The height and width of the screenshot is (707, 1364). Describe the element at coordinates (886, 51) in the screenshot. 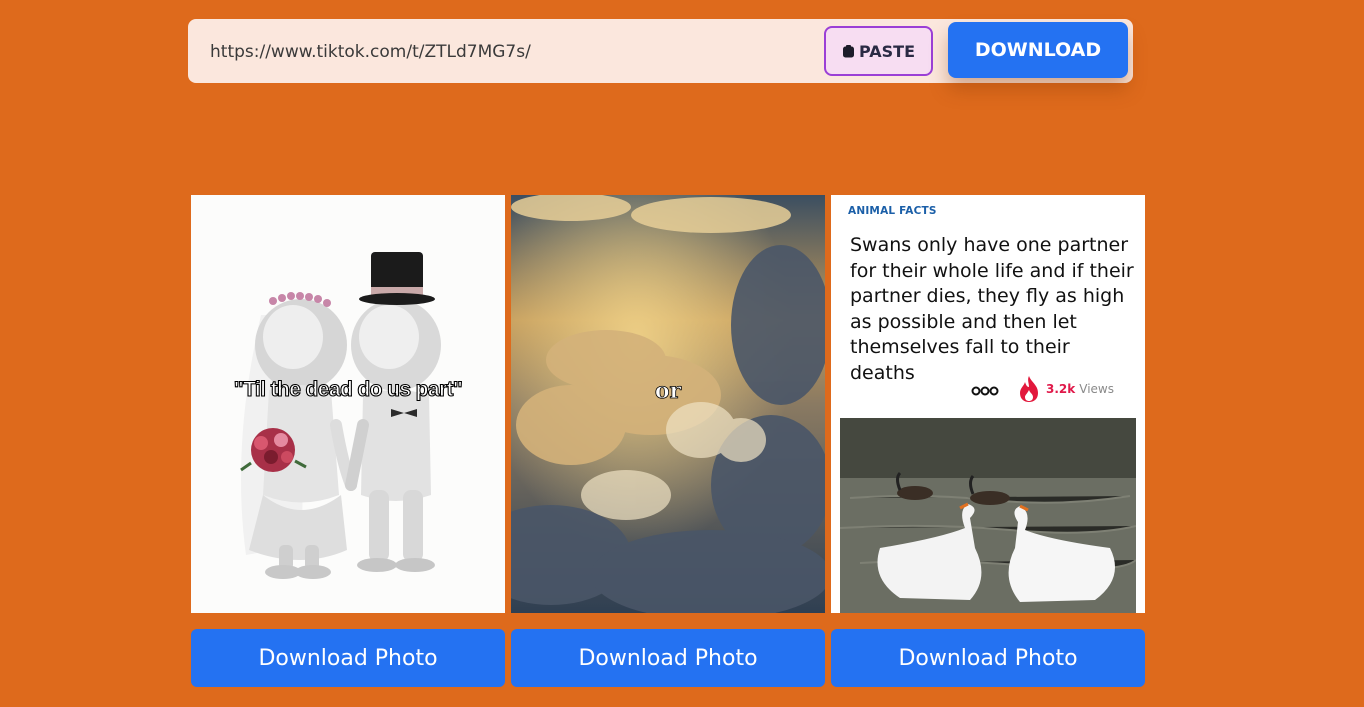

I see `paste-label: PASTE` at that location.